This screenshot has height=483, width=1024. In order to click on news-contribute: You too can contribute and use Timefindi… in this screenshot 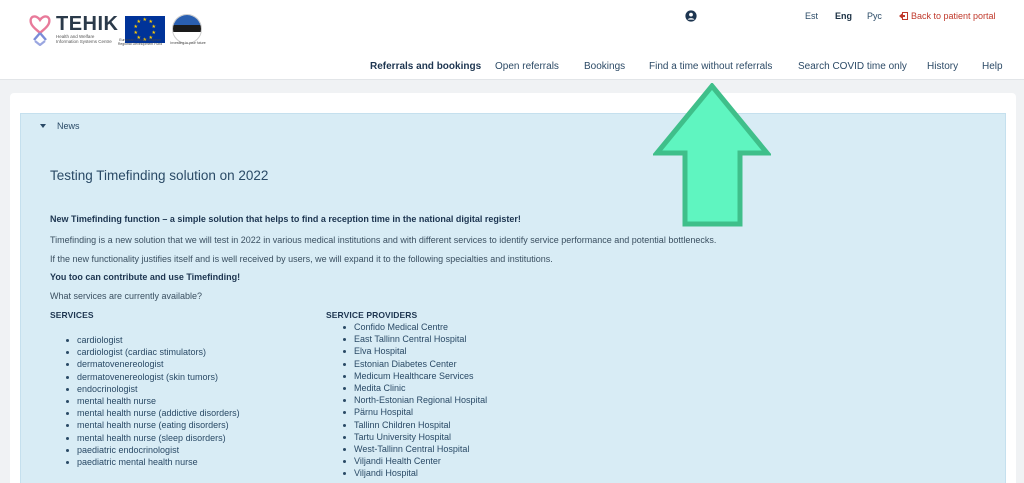, I will do `click(145, 277)`.